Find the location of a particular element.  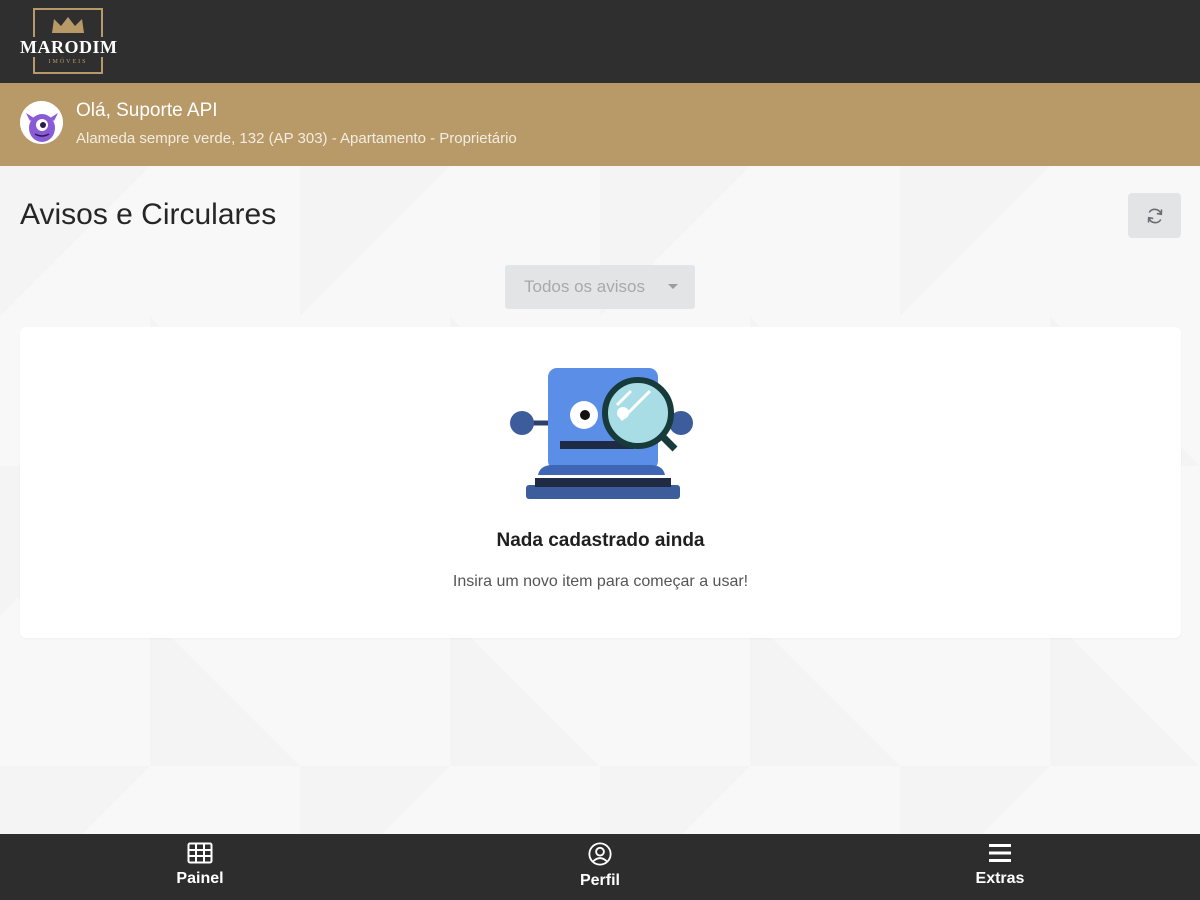

user-circle-icon is located at coordinates (600, 854).